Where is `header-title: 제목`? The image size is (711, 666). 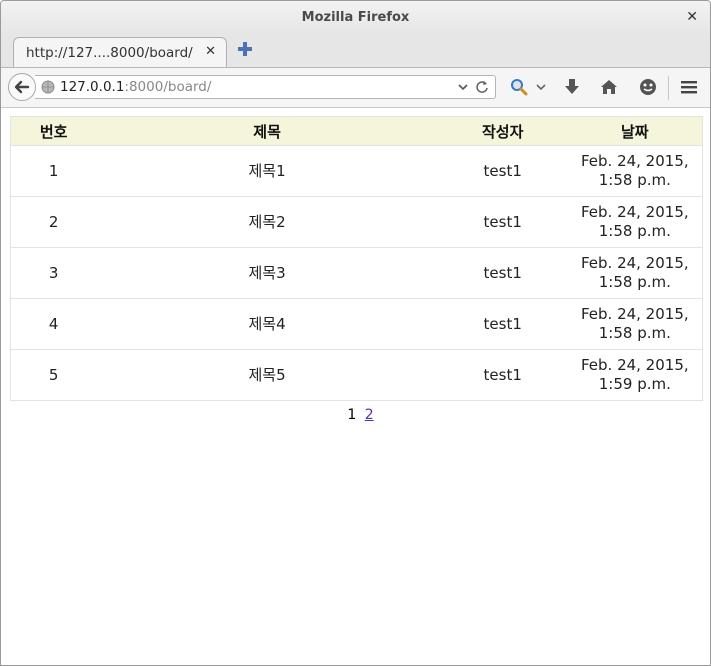
header-title: 제목 is located at coordinates (267, 131).